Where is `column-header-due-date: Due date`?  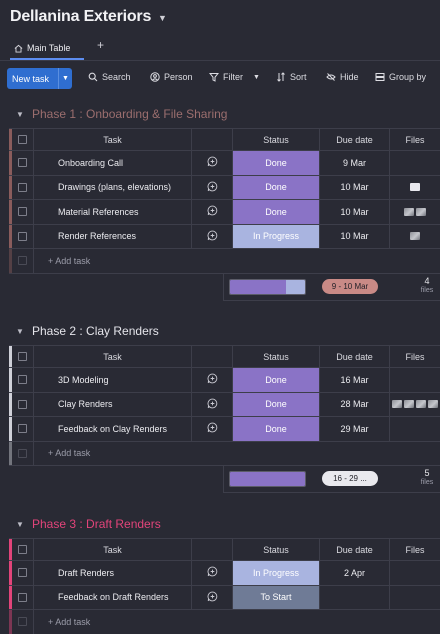 column-header-due-date: Due date is located at coordinates (355, 549).